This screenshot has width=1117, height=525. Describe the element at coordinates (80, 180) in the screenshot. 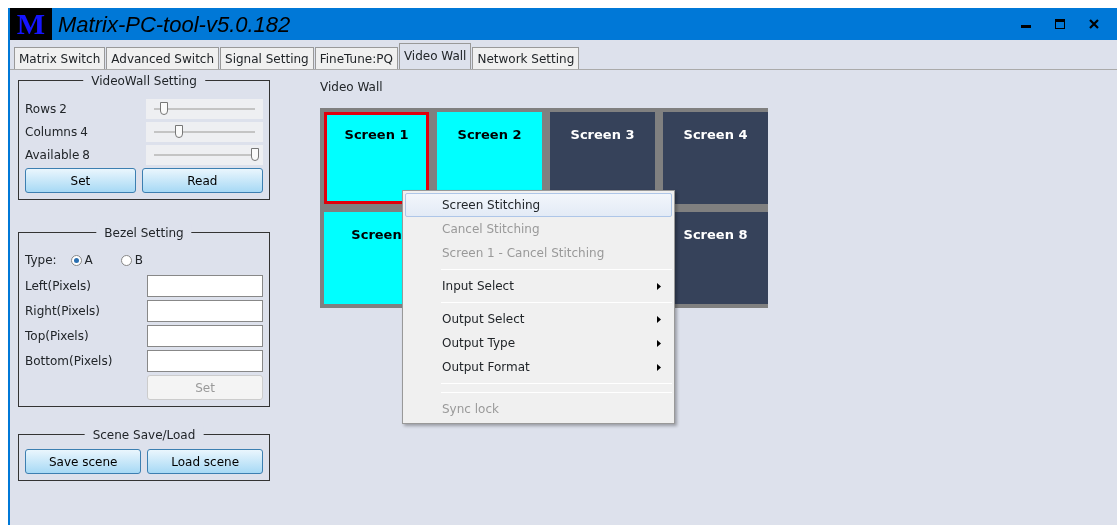

I see `action-button: Set` at that location.